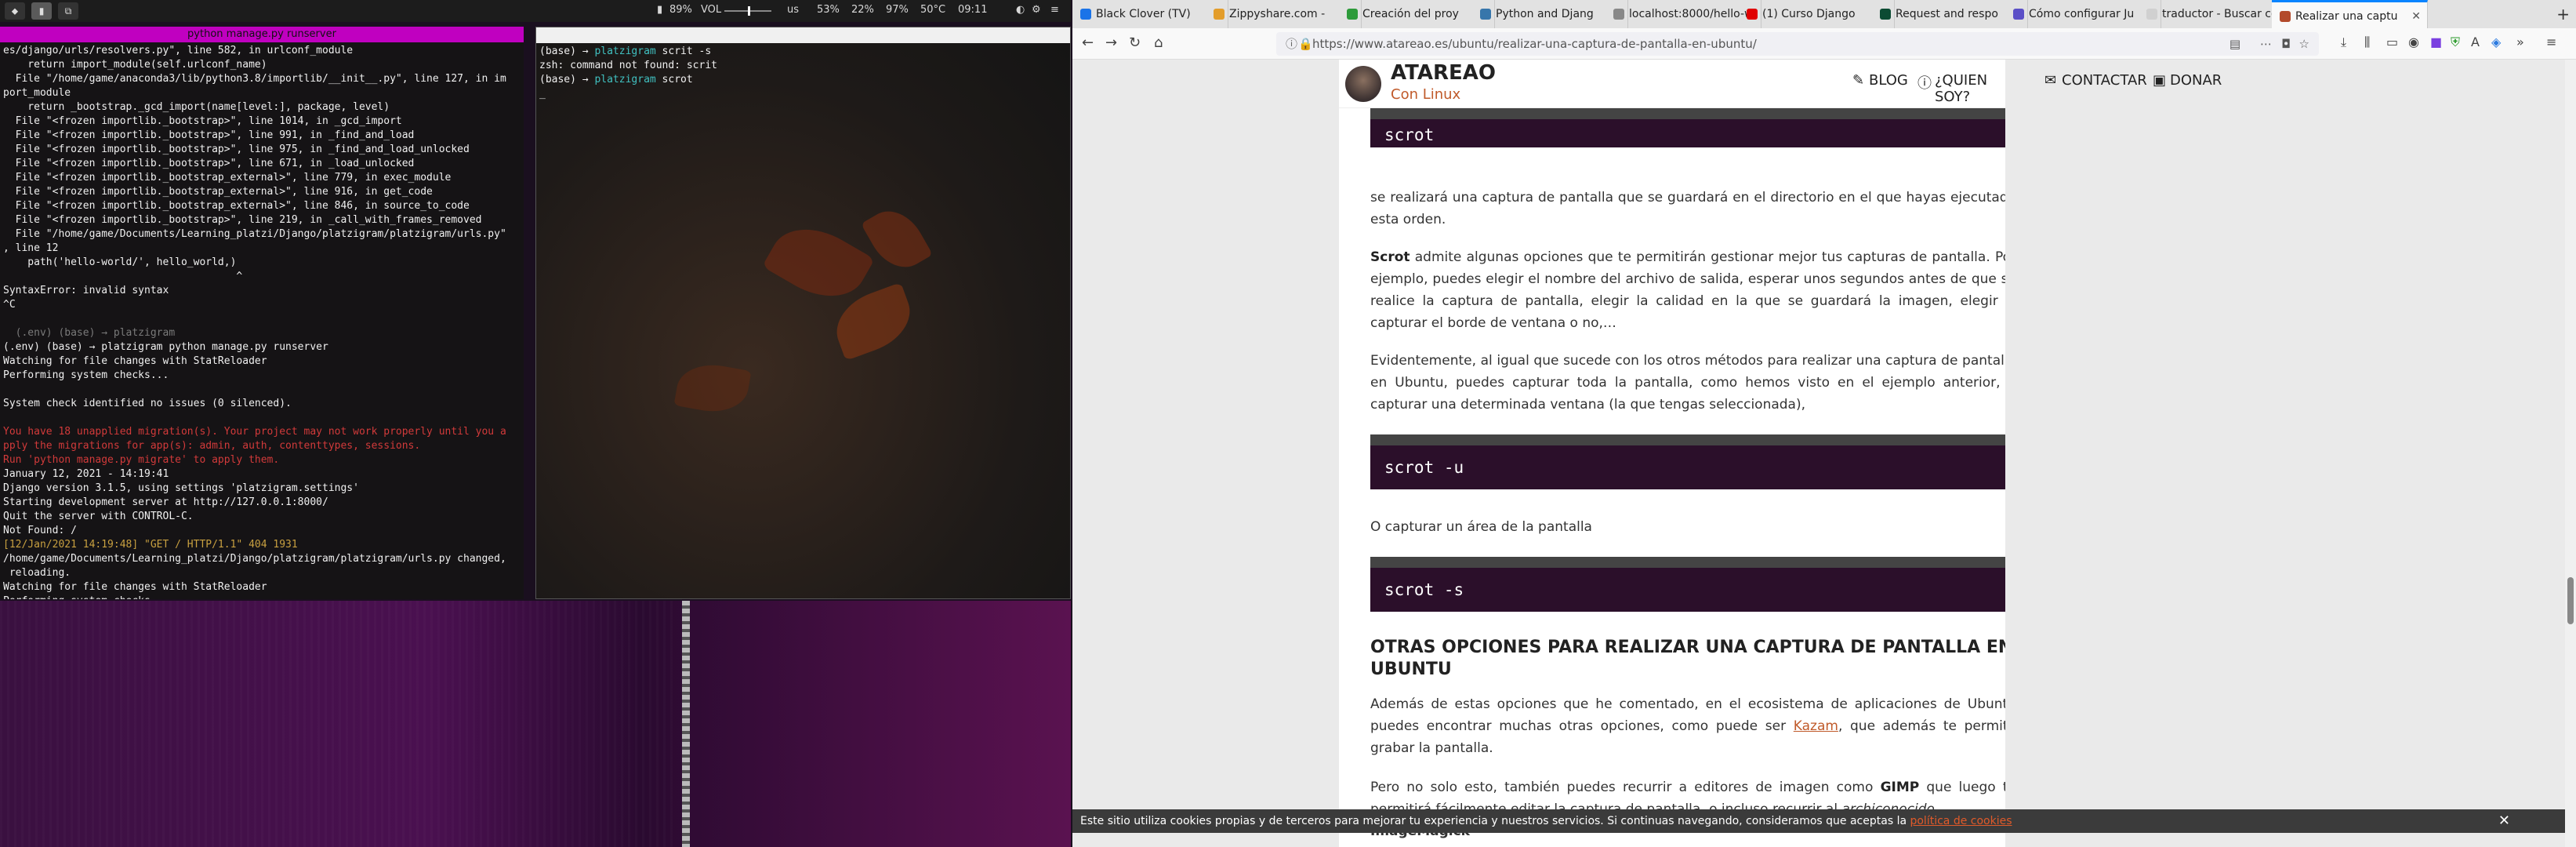 Image resolution: width=2576 pixels, height=847 pixels. What do you see at coordinates (1687, 527) in the screenshot?
I see `paragraph: O capturar un área de la pantalla` at bounding box center [1687, 527].